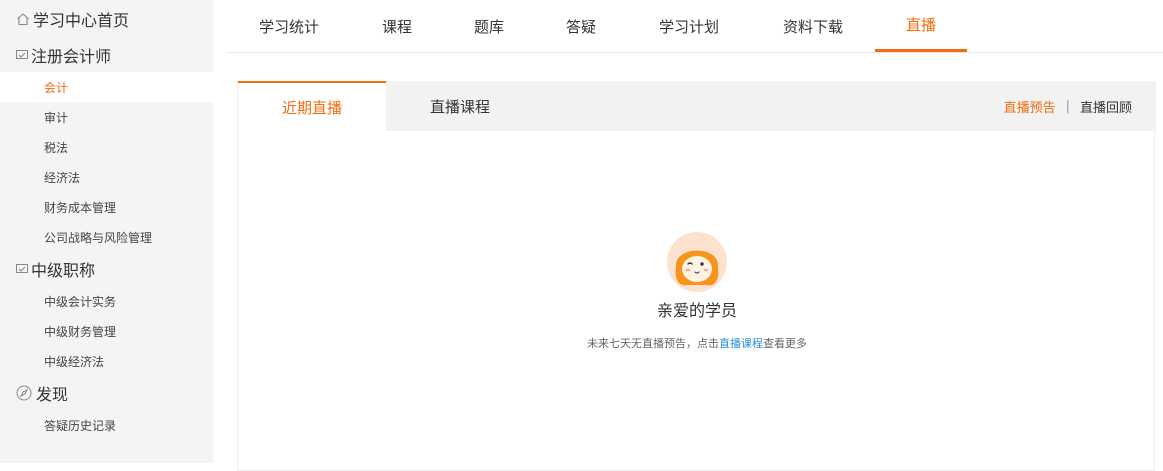 The height and width of the screenshot is (471, 1163). What do you see at coordinates (106, 269) in the screenshot?
I see `sidebar-section-intermediate: 中级职称` at bounding box center [106, 269].